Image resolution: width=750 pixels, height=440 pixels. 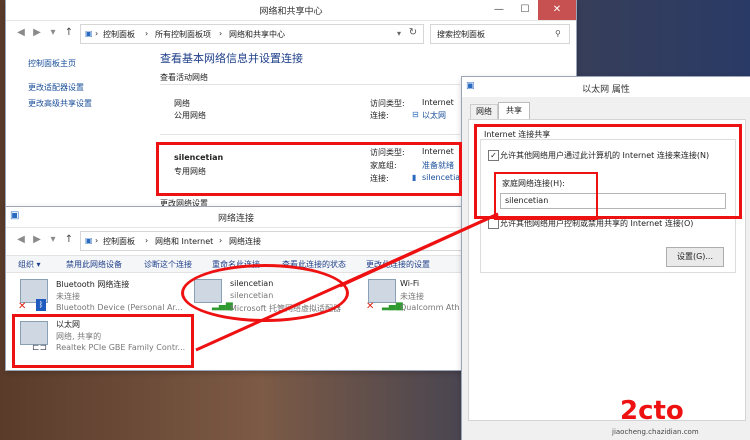 I want to click on annotation-arrows, so click(x=347, y=282).